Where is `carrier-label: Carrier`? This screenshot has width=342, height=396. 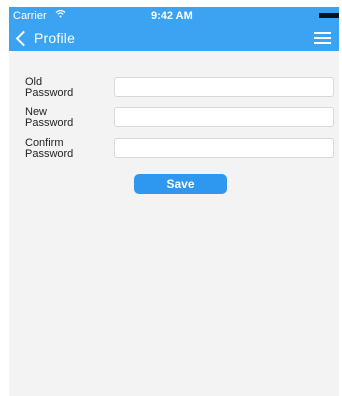 carrier-label: Carrier is located at coordinates (30, 16).